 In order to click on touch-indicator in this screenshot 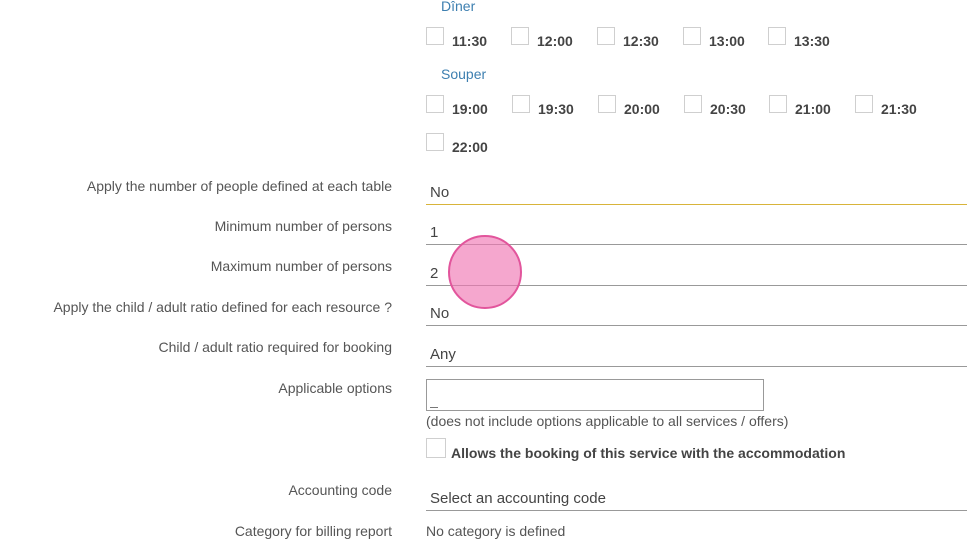, I will do `click(485, 272)`.